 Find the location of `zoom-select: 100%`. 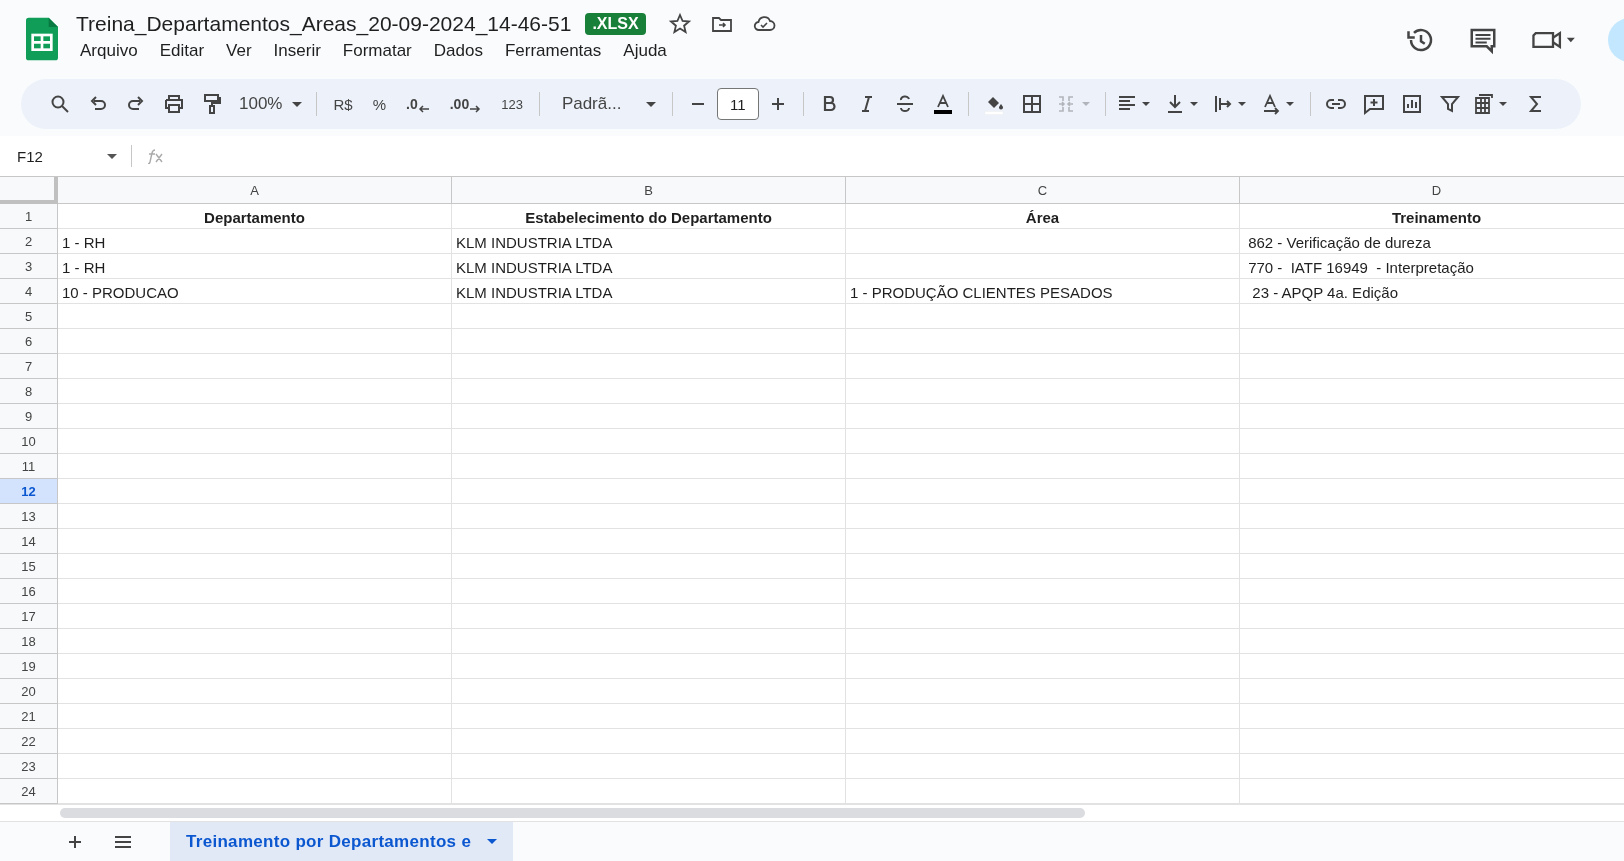

zoom-select: 100% is located at coordinates (271, 104).